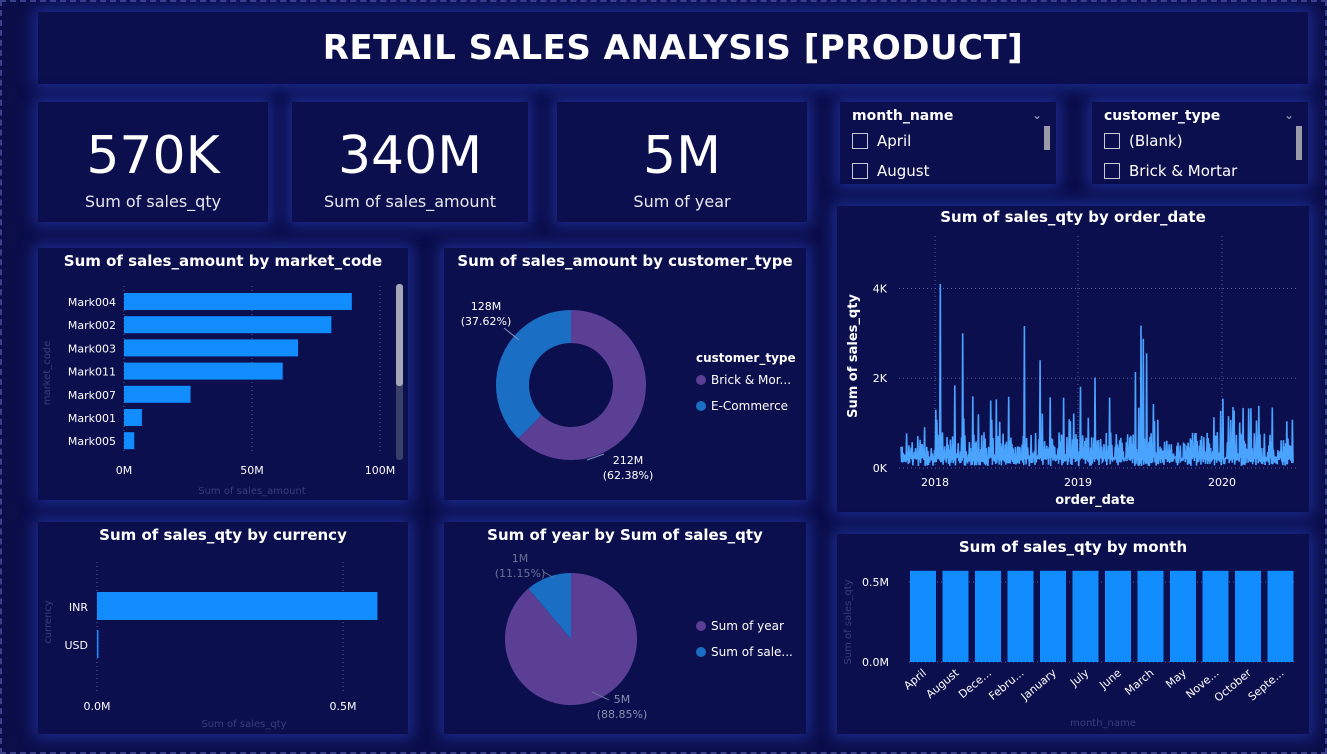 Image resolution: width=1327 pixels, height=754 pixels. I want to click on slicer-item-label: (Blank), so click(1156, 141).